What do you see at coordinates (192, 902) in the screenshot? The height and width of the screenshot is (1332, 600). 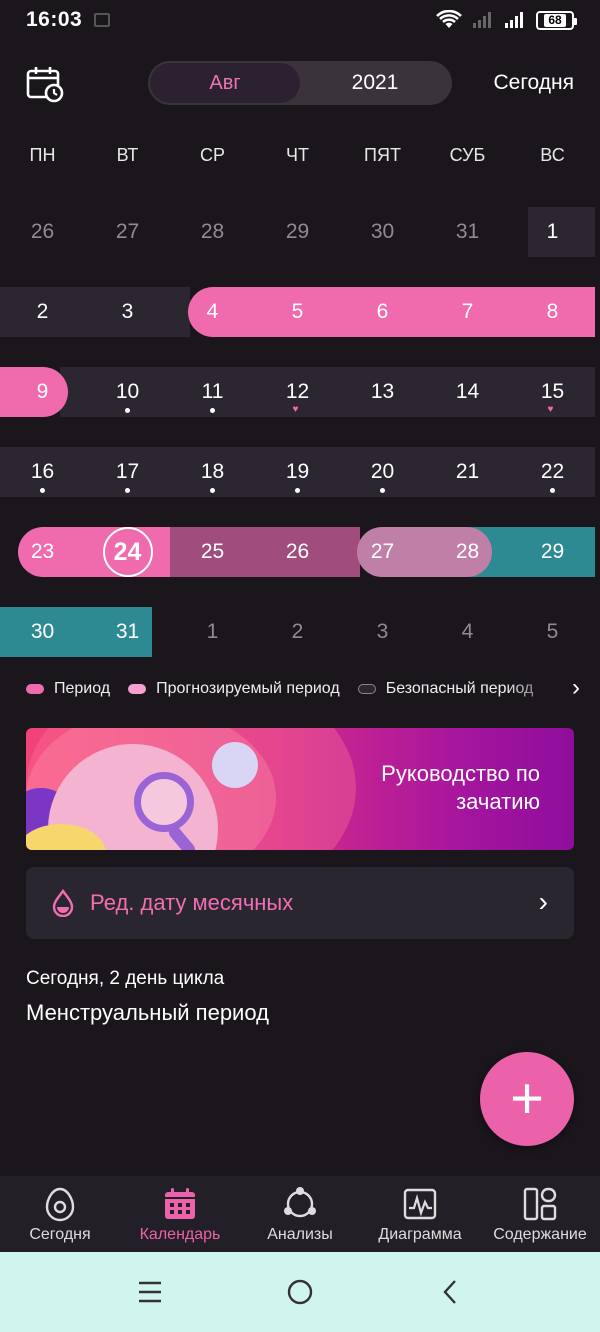 I see `edit-period-label: Ред. дату месячных` at bounding box center [192, 902].